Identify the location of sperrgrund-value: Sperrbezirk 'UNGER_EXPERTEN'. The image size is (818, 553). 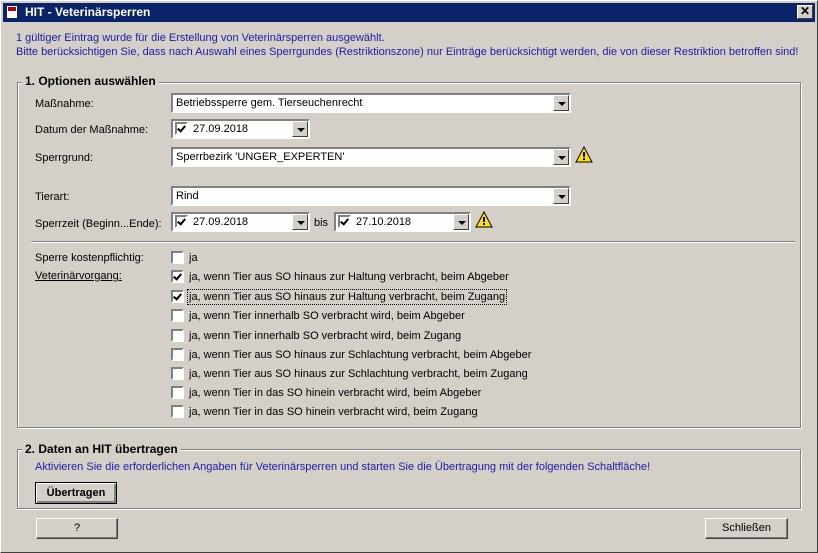
(260, 157).